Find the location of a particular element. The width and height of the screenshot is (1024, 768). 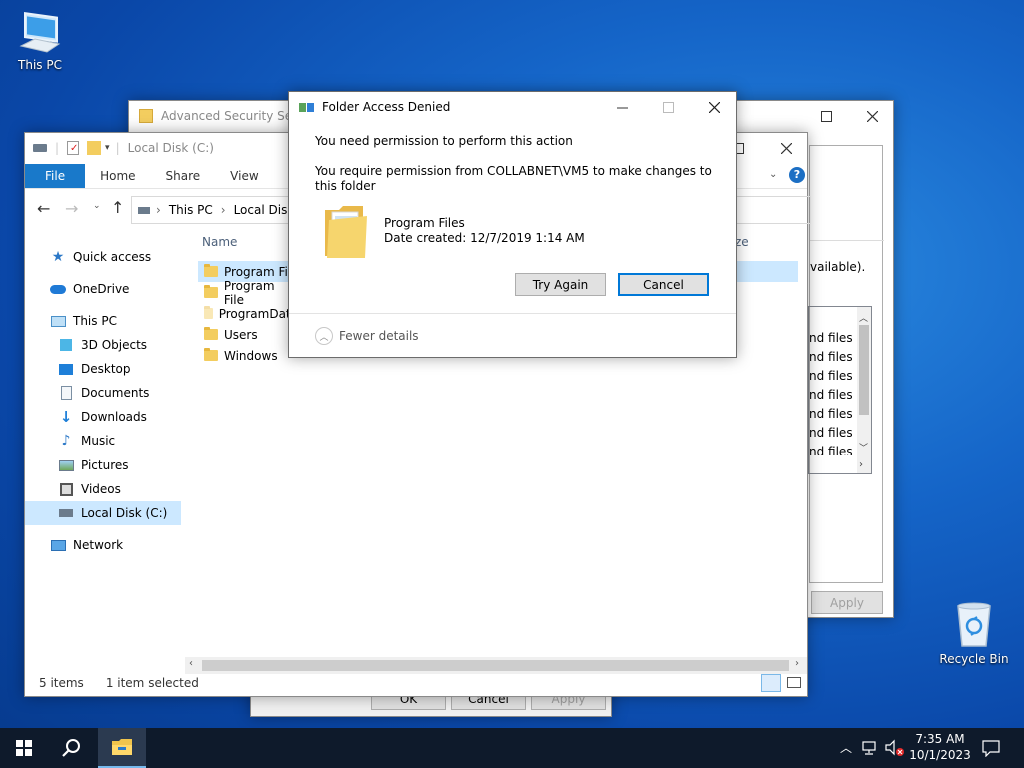

tab-home: Home is located at coordinates (117, 176).